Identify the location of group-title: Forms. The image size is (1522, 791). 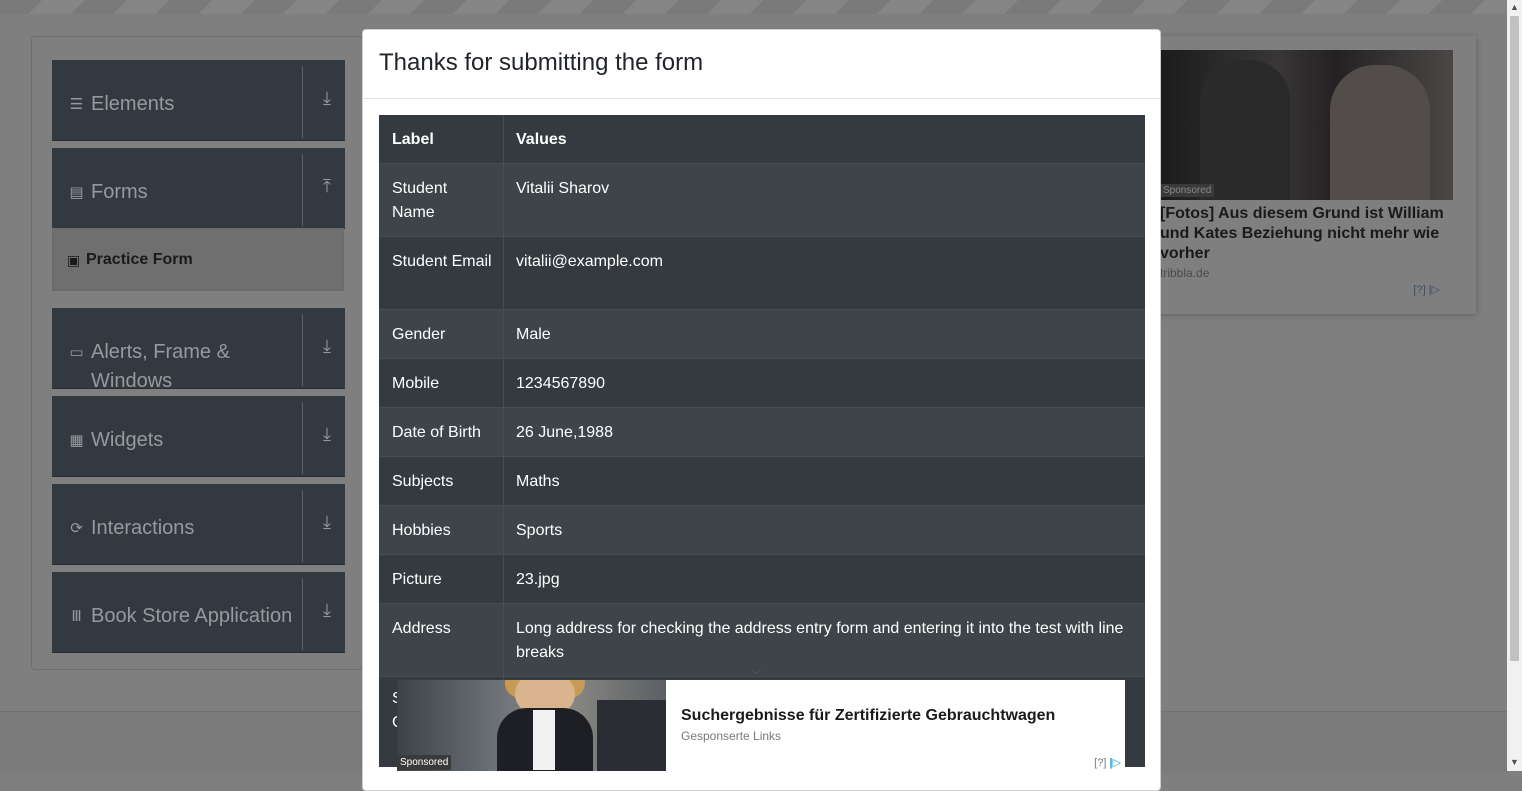
(119, 192).